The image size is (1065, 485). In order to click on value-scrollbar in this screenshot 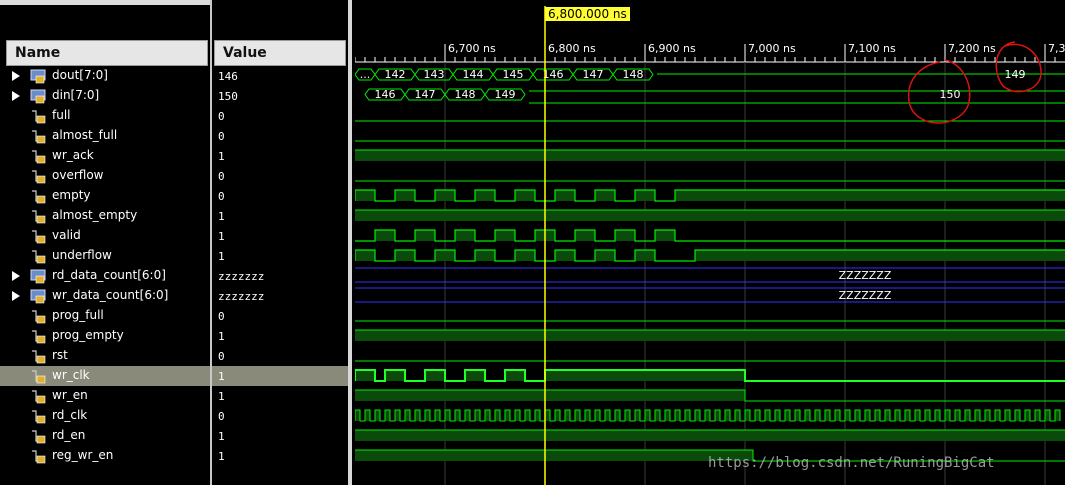, I will do `click(350, 242)`.